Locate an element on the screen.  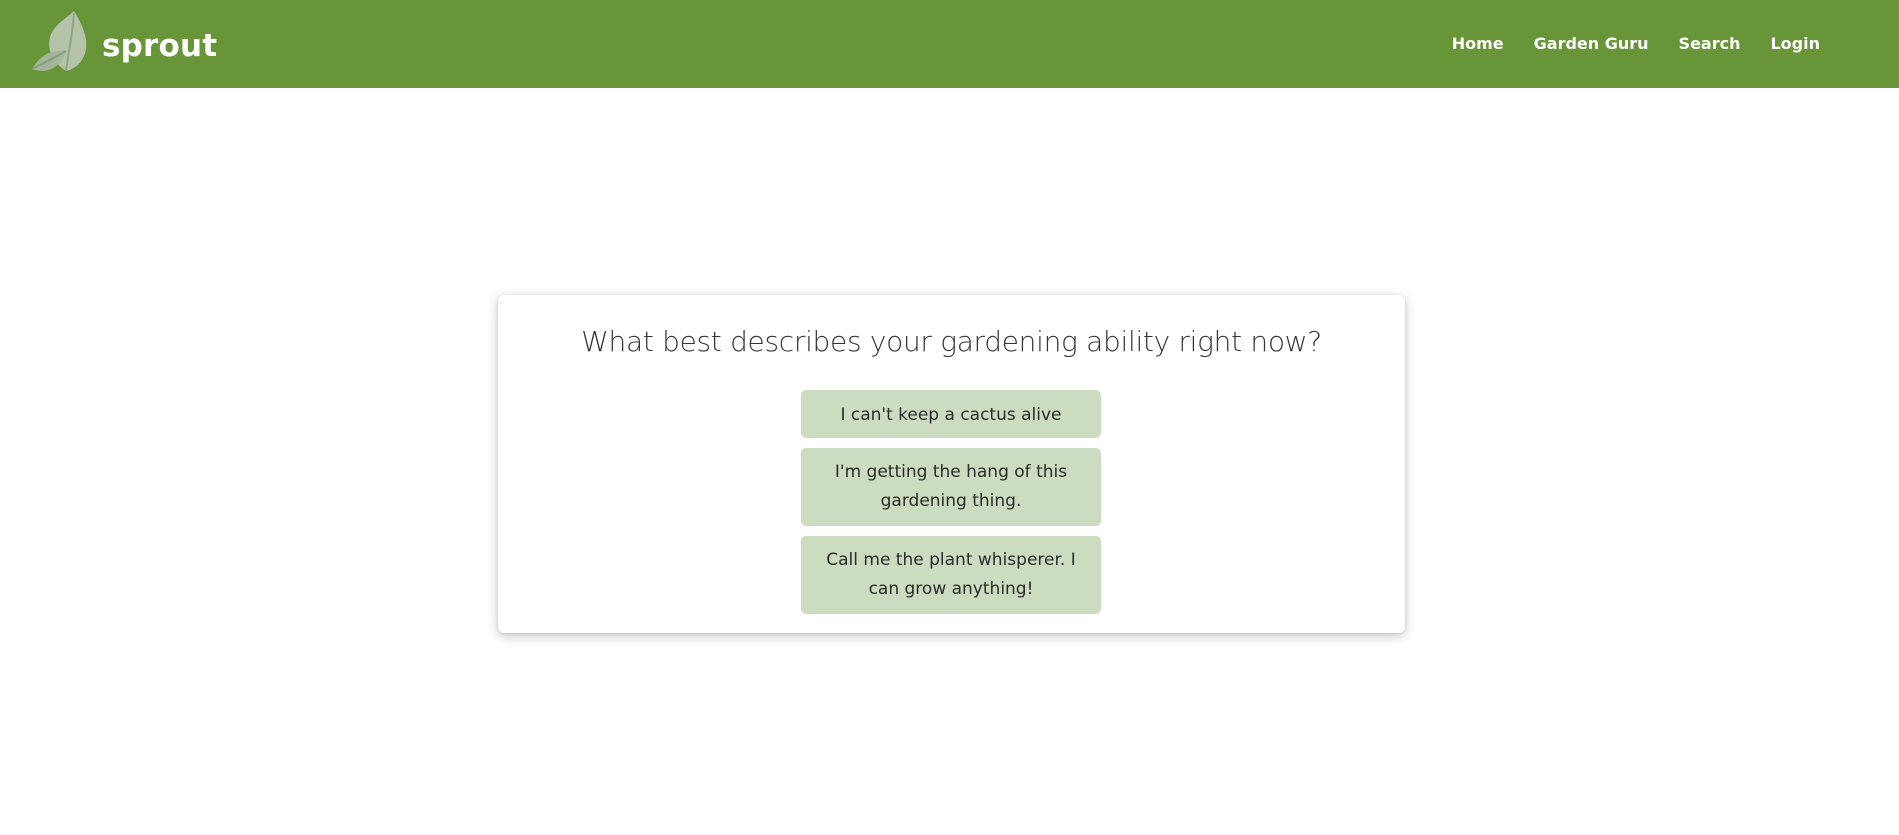
nav-garden-guru-link: Garden Guru is located at coordinates (1591, 44).